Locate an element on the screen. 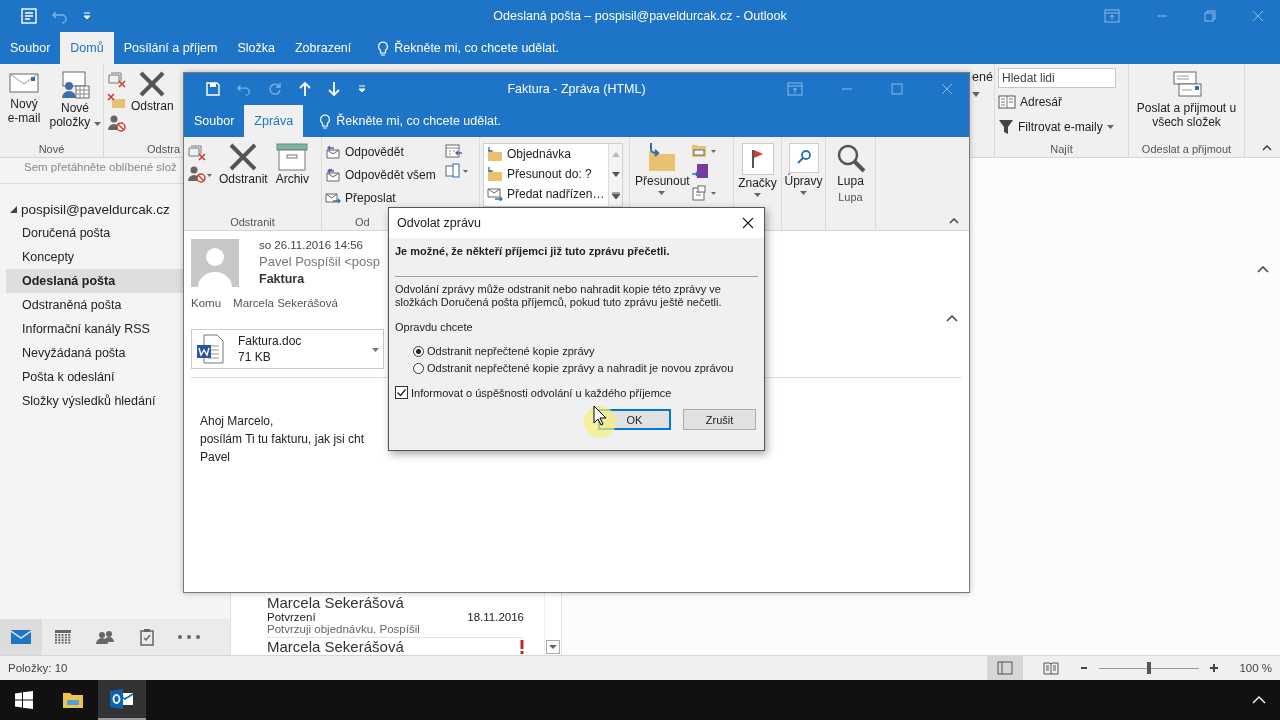 The height and width of the screenshot is (720, 1280). more-respond-icon is located at coordinates (457, 171).